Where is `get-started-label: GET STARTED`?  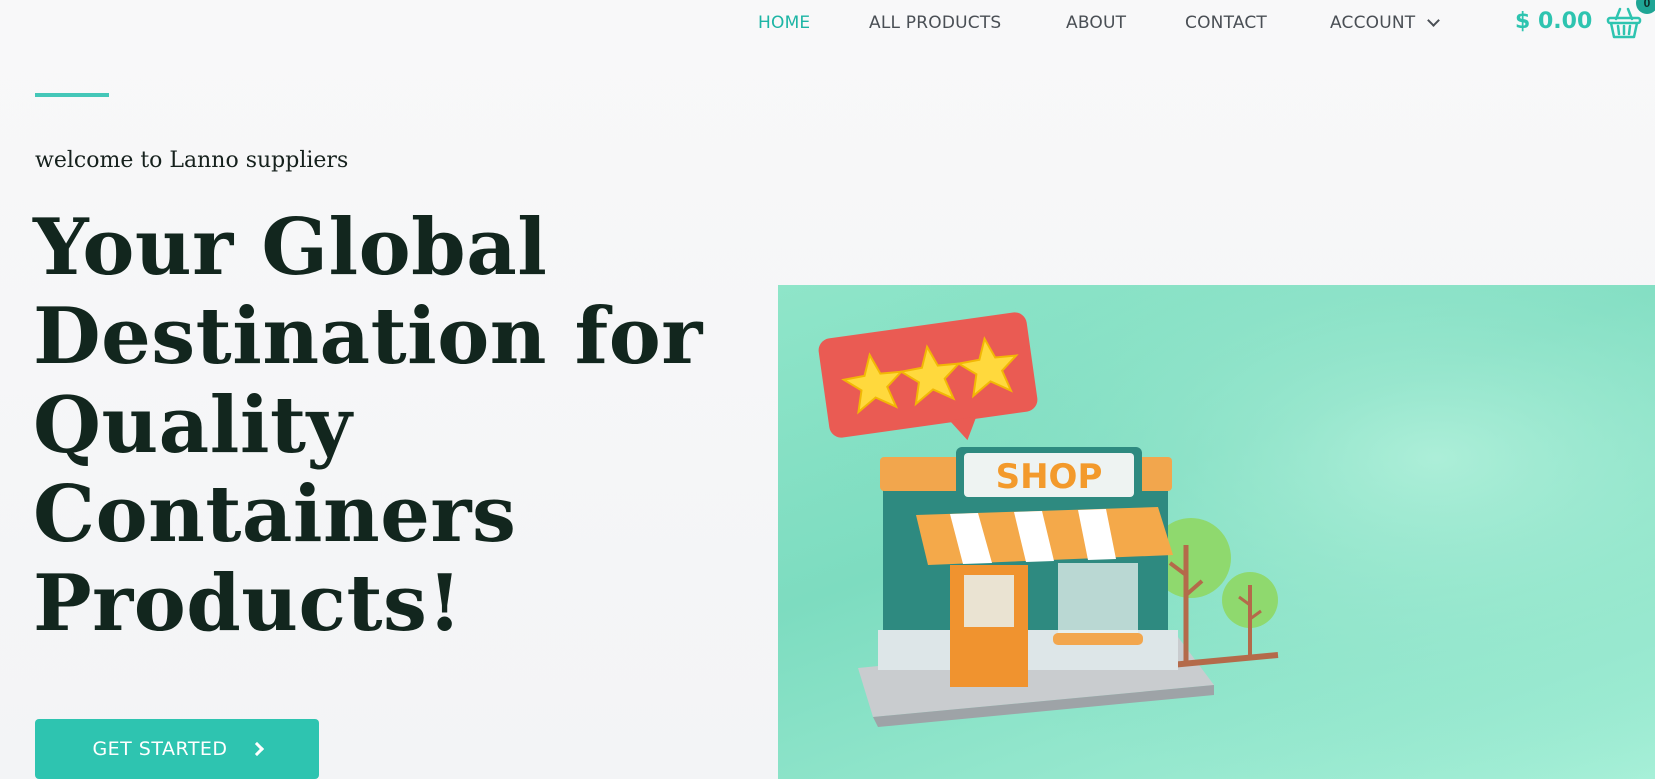 get-started-label: GET STARTED is located at coordinates (160, 749).